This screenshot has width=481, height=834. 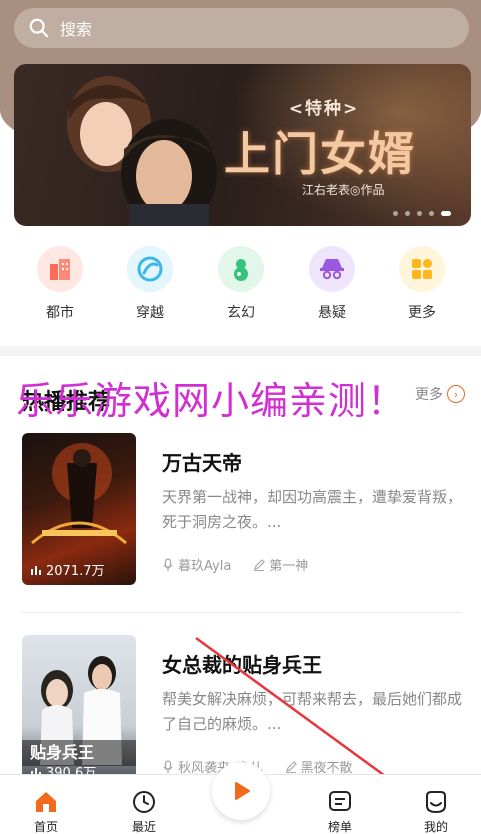 What do you see at coordinates (436, 802) in the screenshot?
I see `smiley-icon` at bounding box center [436, 802].